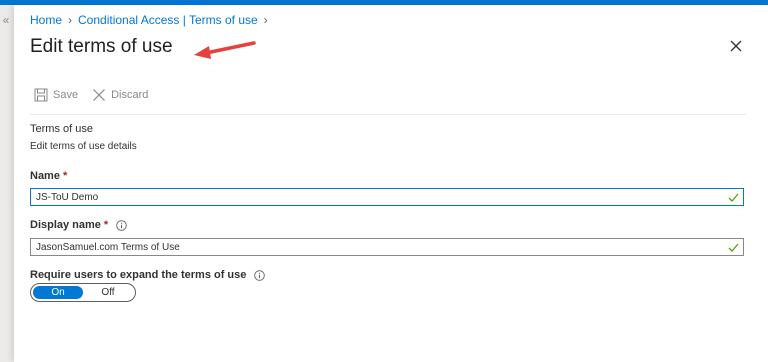 This screenshot has width=768, height=362. What do you see at coordinates (388, 114) in the screenshot?
I see `divider` at bounding box center [388, 114].